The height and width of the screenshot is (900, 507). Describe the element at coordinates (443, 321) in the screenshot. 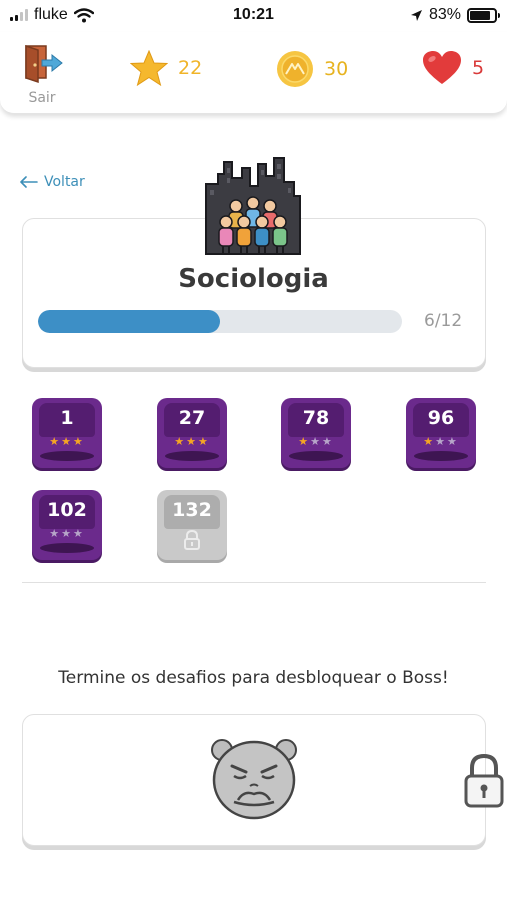

I see `progress-text: 6/12` at that location.